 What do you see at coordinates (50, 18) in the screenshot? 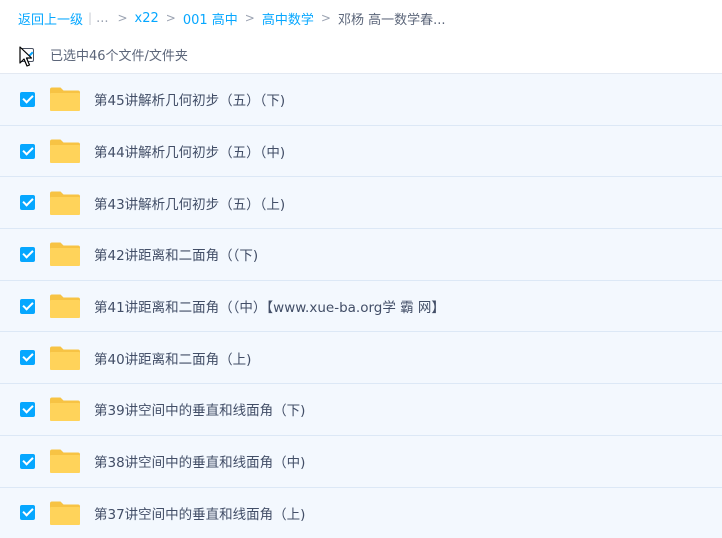
I see `back-link: 返回上一级` at bounding box center [50, 18].